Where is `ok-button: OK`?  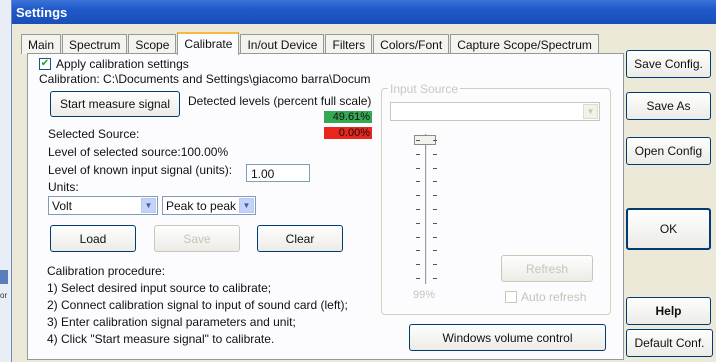 ok-button: OK is located at coordinates (668, 229).